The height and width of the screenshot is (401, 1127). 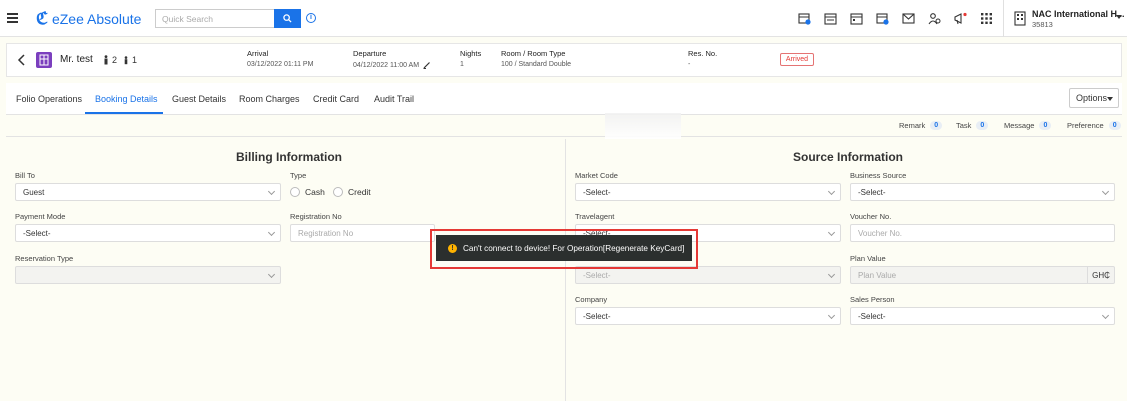 I want to click on counter-label: Remark, so click(x=912, y=125).